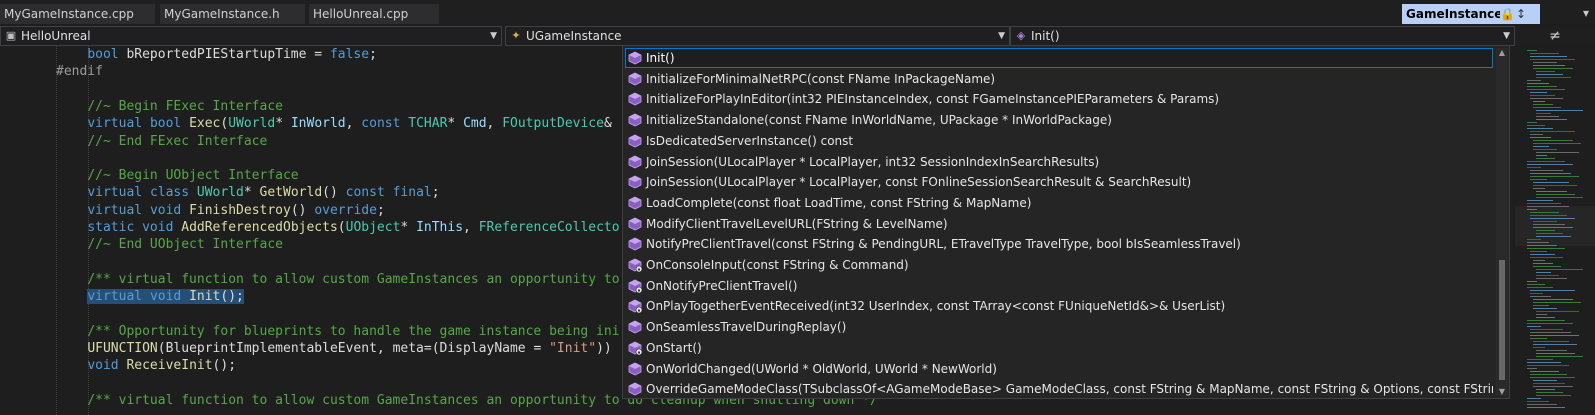 The height and width of the screenshot is (415, 1595). Describe the element at coordinates (11, 35) in the screenshot. I see `project-icon: ▣` at that location.